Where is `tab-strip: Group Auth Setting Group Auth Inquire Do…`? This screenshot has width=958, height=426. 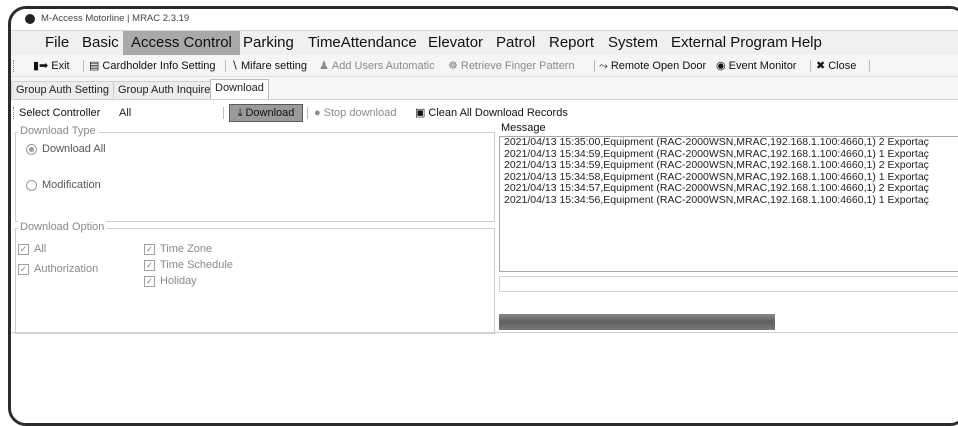 tab-strip: Group Auth Setting Group Auth Inquire Do… is located at coordinates (484, 89).